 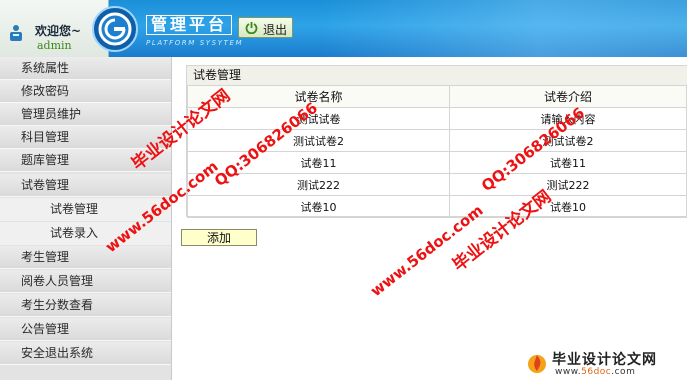 What do you see at coordinates (85, 281) in the screenshot?
I see `sidebar-item-grader-management: 阅卷人员管理` at bounding box center [85, 281].